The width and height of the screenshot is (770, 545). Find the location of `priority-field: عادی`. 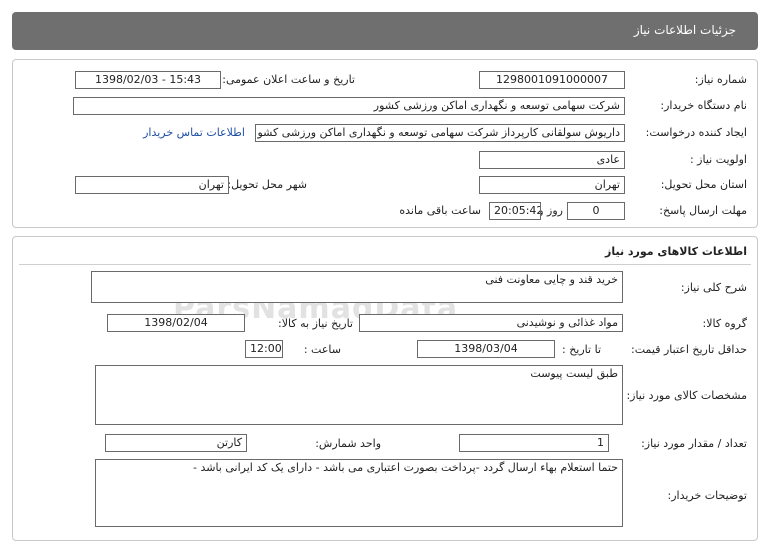

priority-field: عادی is located at coordinates (552, 160).